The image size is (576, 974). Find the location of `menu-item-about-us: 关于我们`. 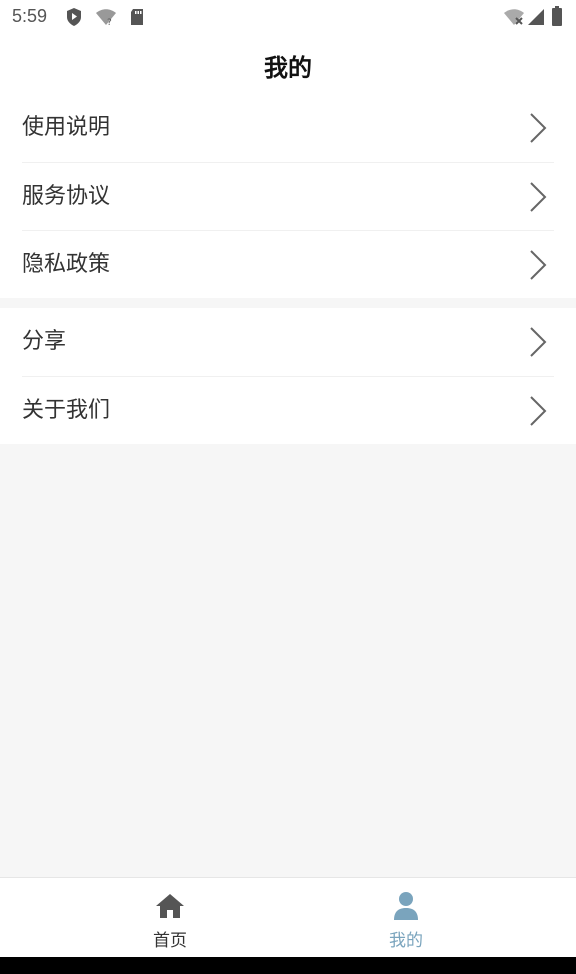

menu-item-about-us: 关于我们 is located at coordinates (288, 410).